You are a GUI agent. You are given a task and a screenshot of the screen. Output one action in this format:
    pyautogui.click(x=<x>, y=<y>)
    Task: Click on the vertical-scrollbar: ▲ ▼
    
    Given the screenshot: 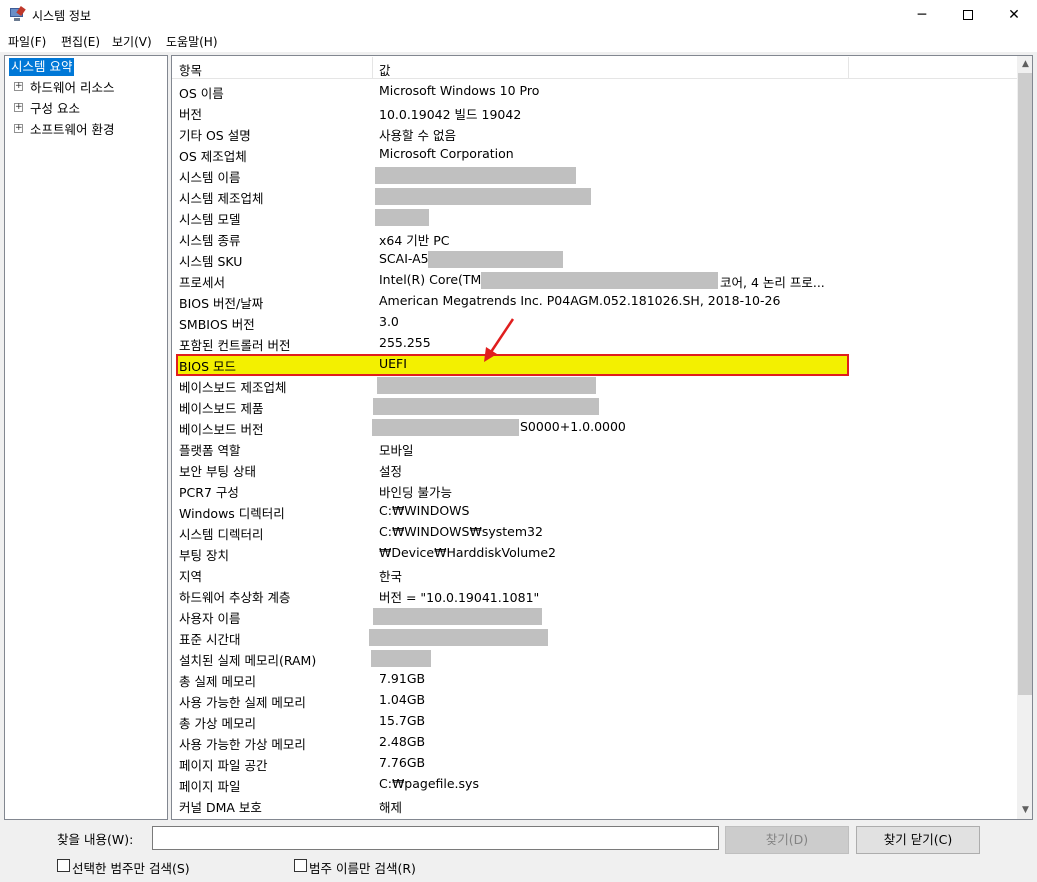 What is the action you would take?
    pyautogui.click(x=1024, y=437)
    